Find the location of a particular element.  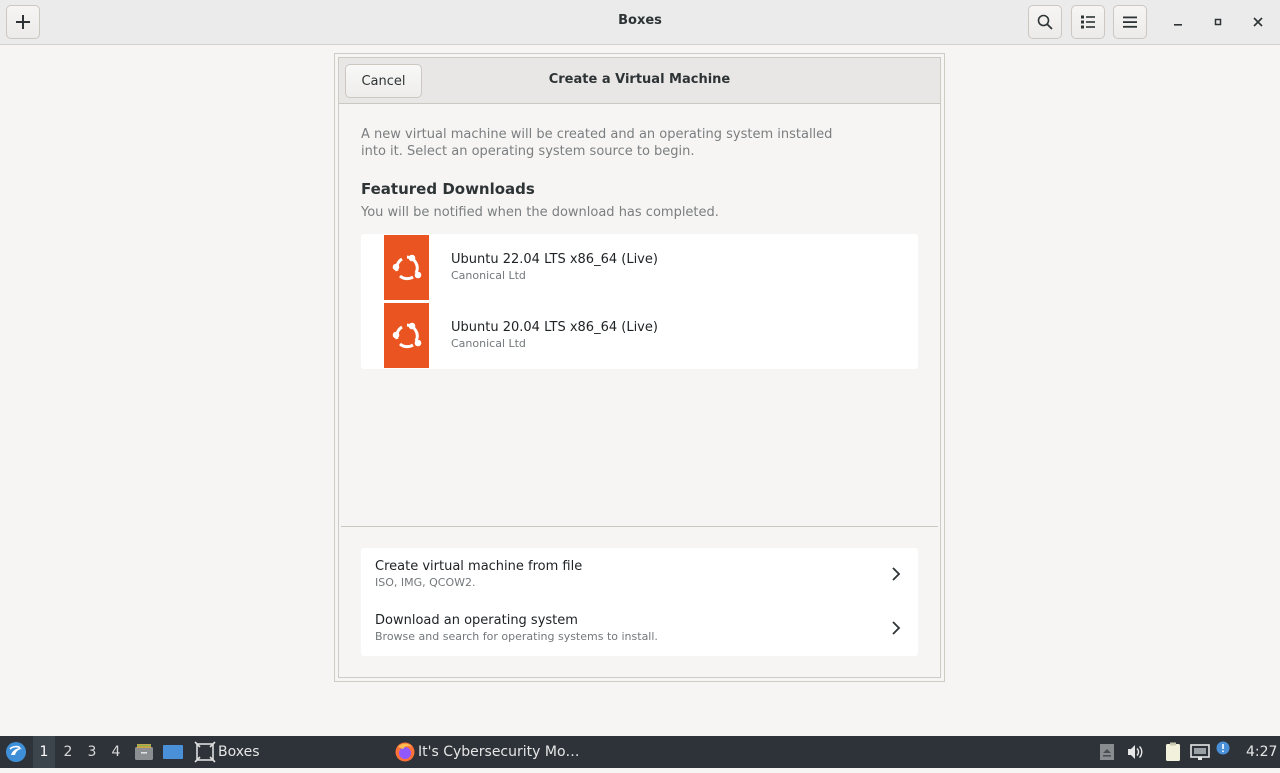

clipboard-icon is located at coordinates (1173, 751).